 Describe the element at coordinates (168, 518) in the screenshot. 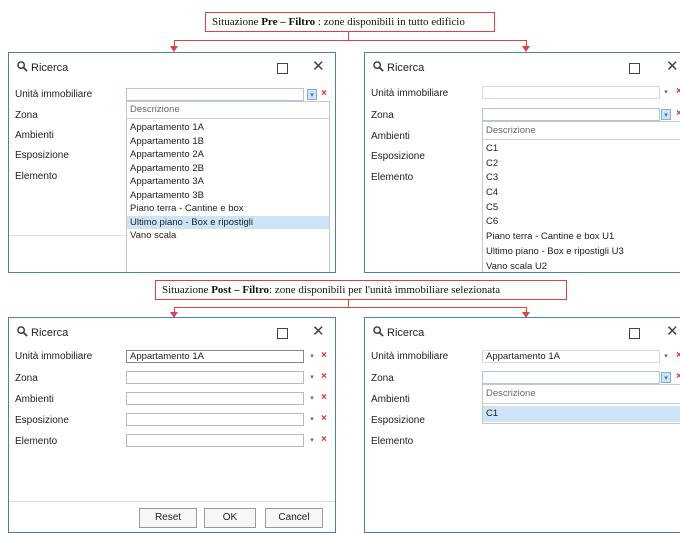

I see `reset-button: Reset` at that location.